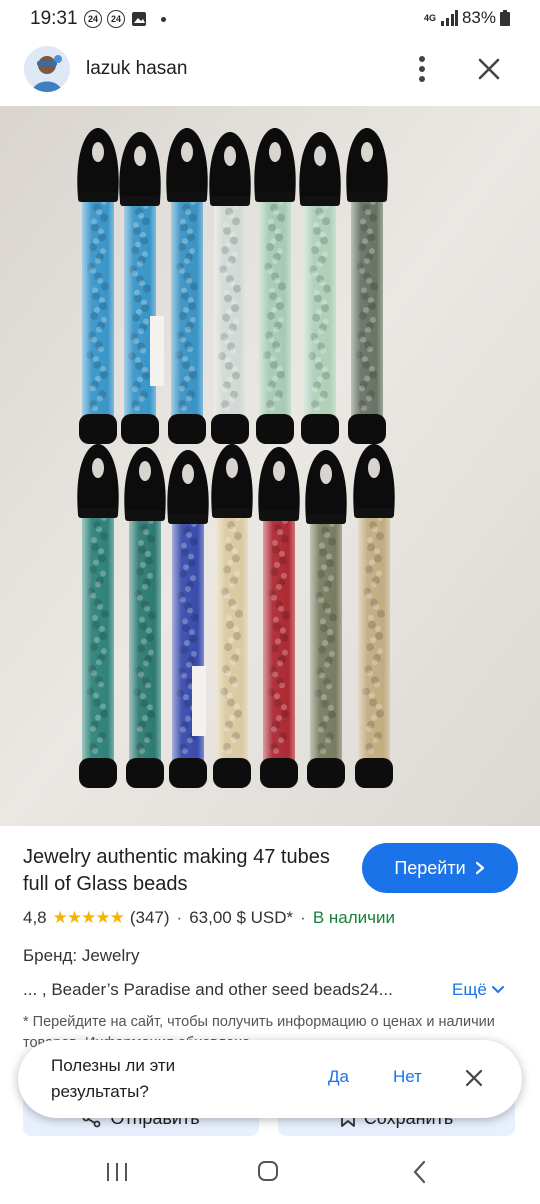 This screenshot has width=540, height=1204. I want to click on back-icon, so click(419, 1172).